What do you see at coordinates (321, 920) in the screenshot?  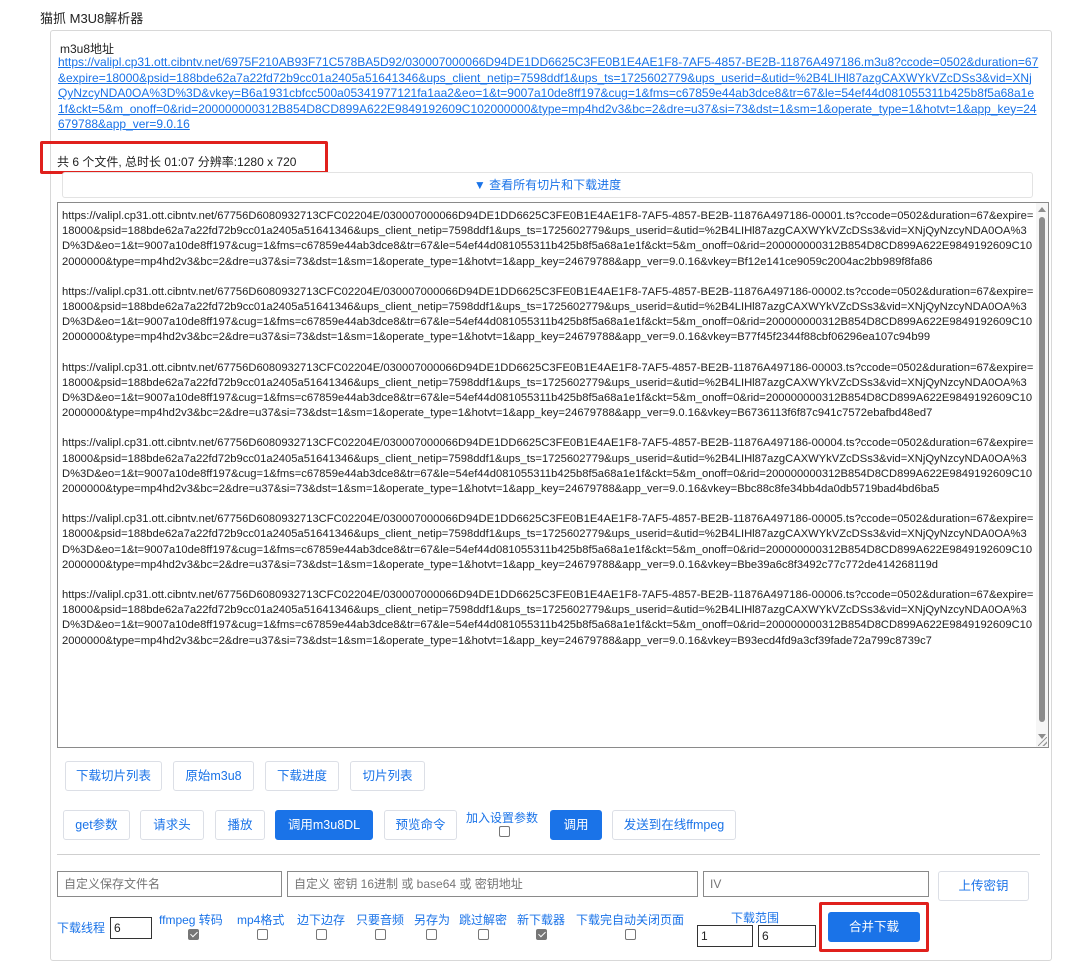 I see `download-while-saving-label: 边下边存` at bounding box center [321, 920].